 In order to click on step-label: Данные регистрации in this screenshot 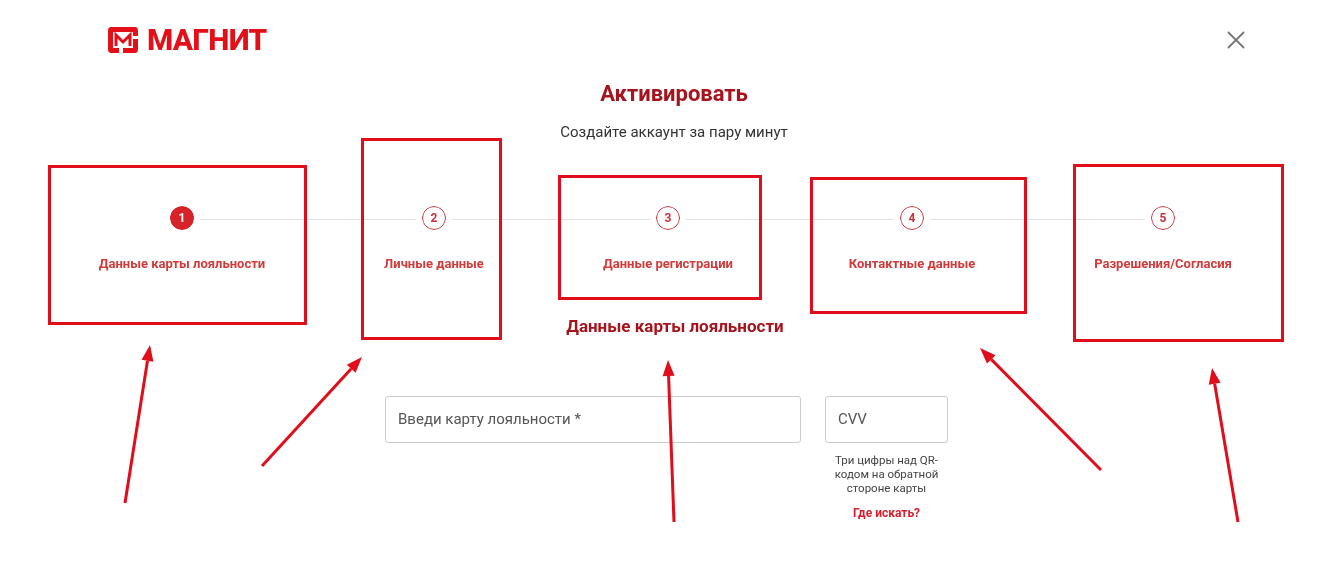, I will do `click(668, 264)`.